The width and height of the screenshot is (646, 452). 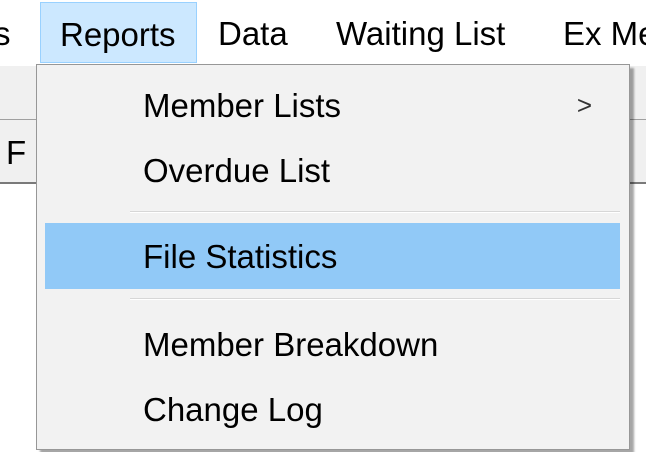 I want to click on menu-reports: Reports, so click(x=118, y=32).